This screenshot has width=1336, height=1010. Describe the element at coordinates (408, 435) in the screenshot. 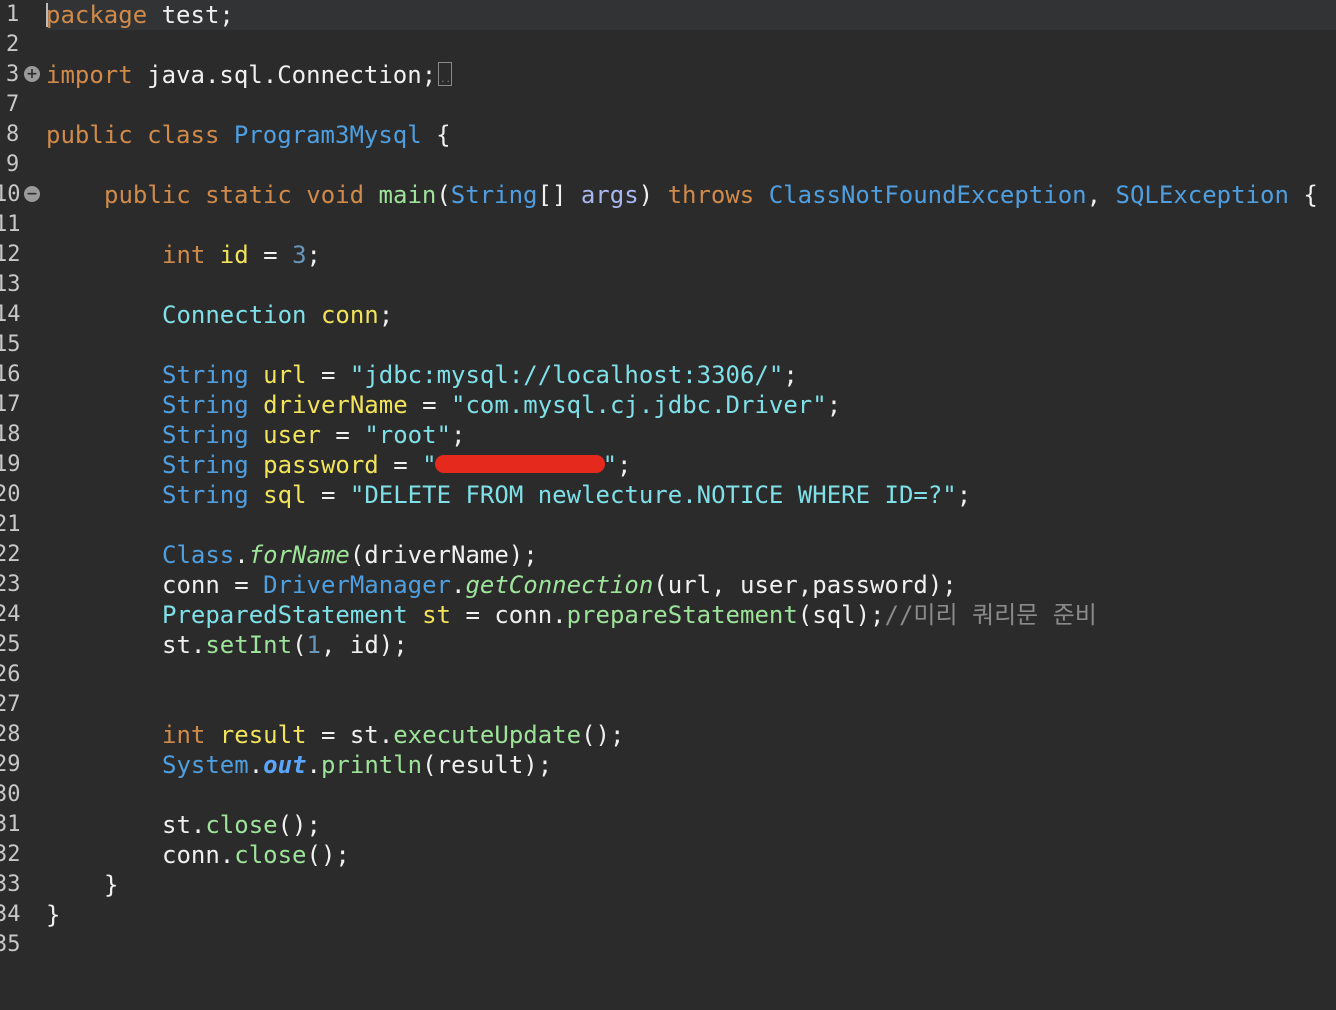

I see `string-literal: "root"` at that location.